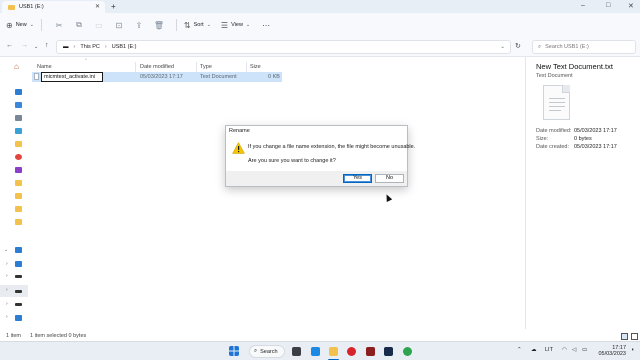 The image size is (640, 360). What do you see at coordinates (44, 67) in the screenshot?
I see `column-name: Name` at bounding box center [44, 67].